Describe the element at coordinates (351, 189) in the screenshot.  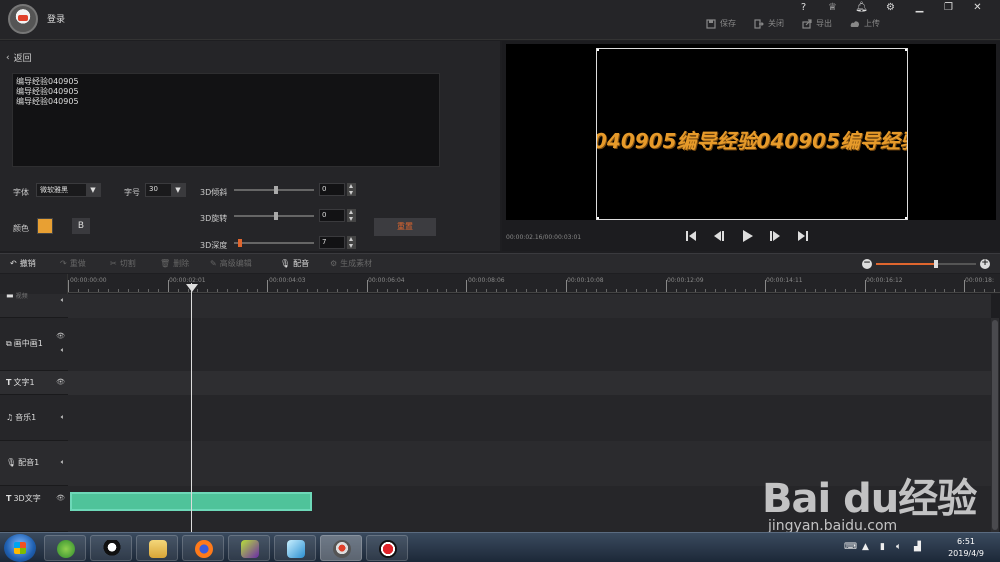
I see `tilt-spinner` at that location.